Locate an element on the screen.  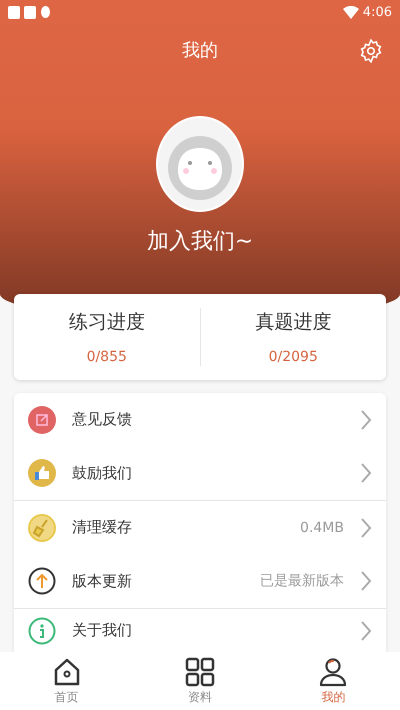
info-icon is located at coordinates (42, 630).